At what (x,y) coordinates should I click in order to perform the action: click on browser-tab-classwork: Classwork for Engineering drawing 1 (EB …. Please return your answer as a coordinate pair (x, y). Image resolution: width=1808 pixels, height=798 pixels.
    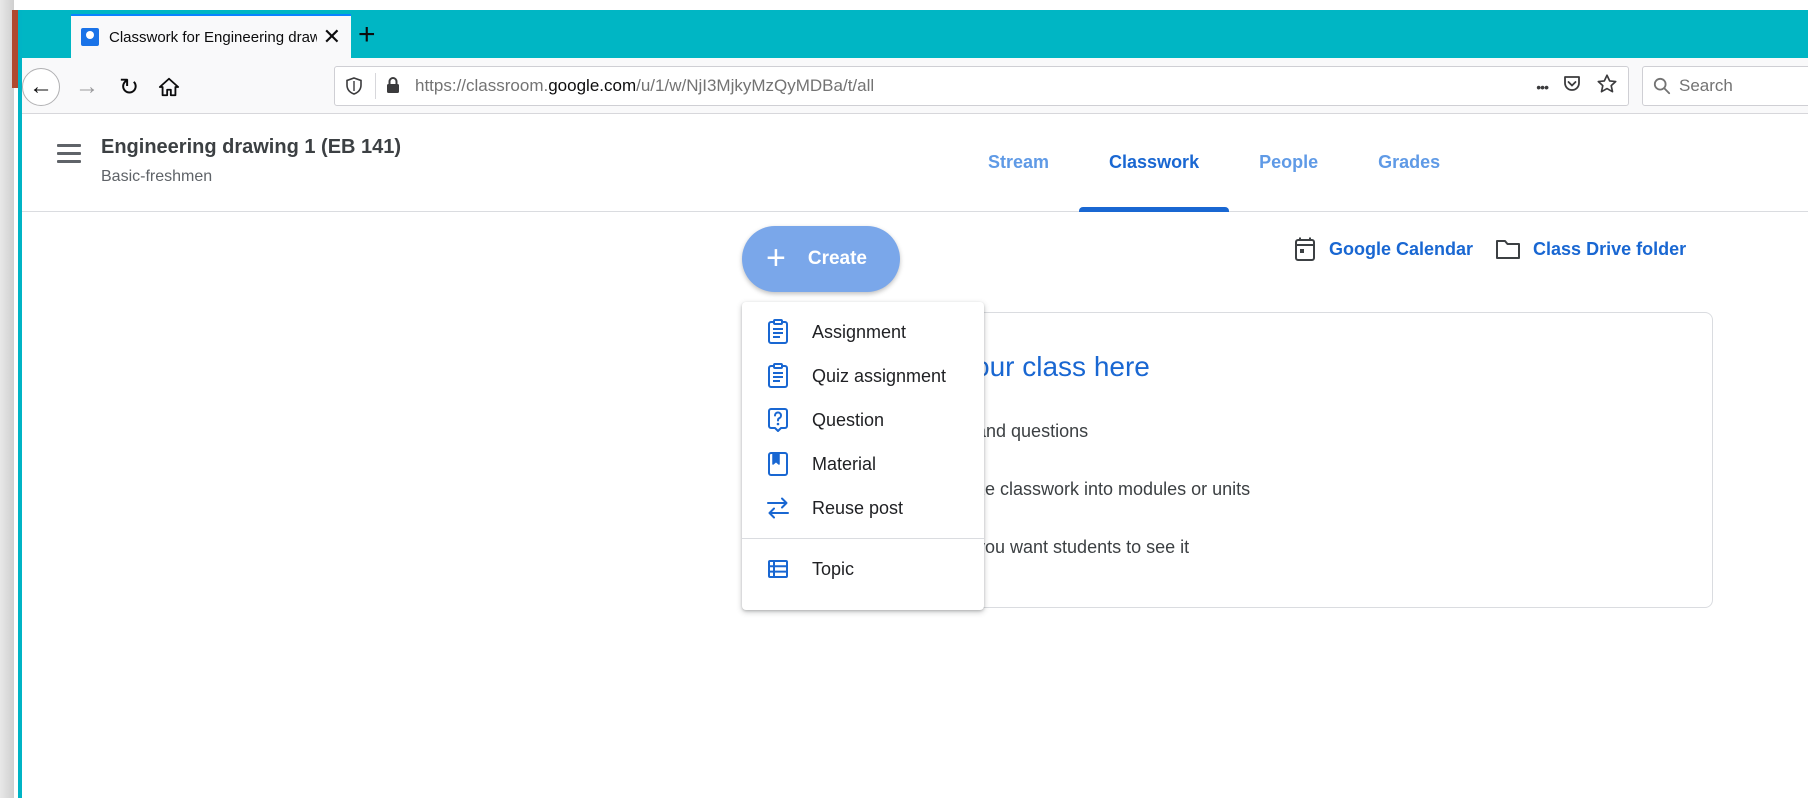
    Looking at the image, I should click on (211, 36).